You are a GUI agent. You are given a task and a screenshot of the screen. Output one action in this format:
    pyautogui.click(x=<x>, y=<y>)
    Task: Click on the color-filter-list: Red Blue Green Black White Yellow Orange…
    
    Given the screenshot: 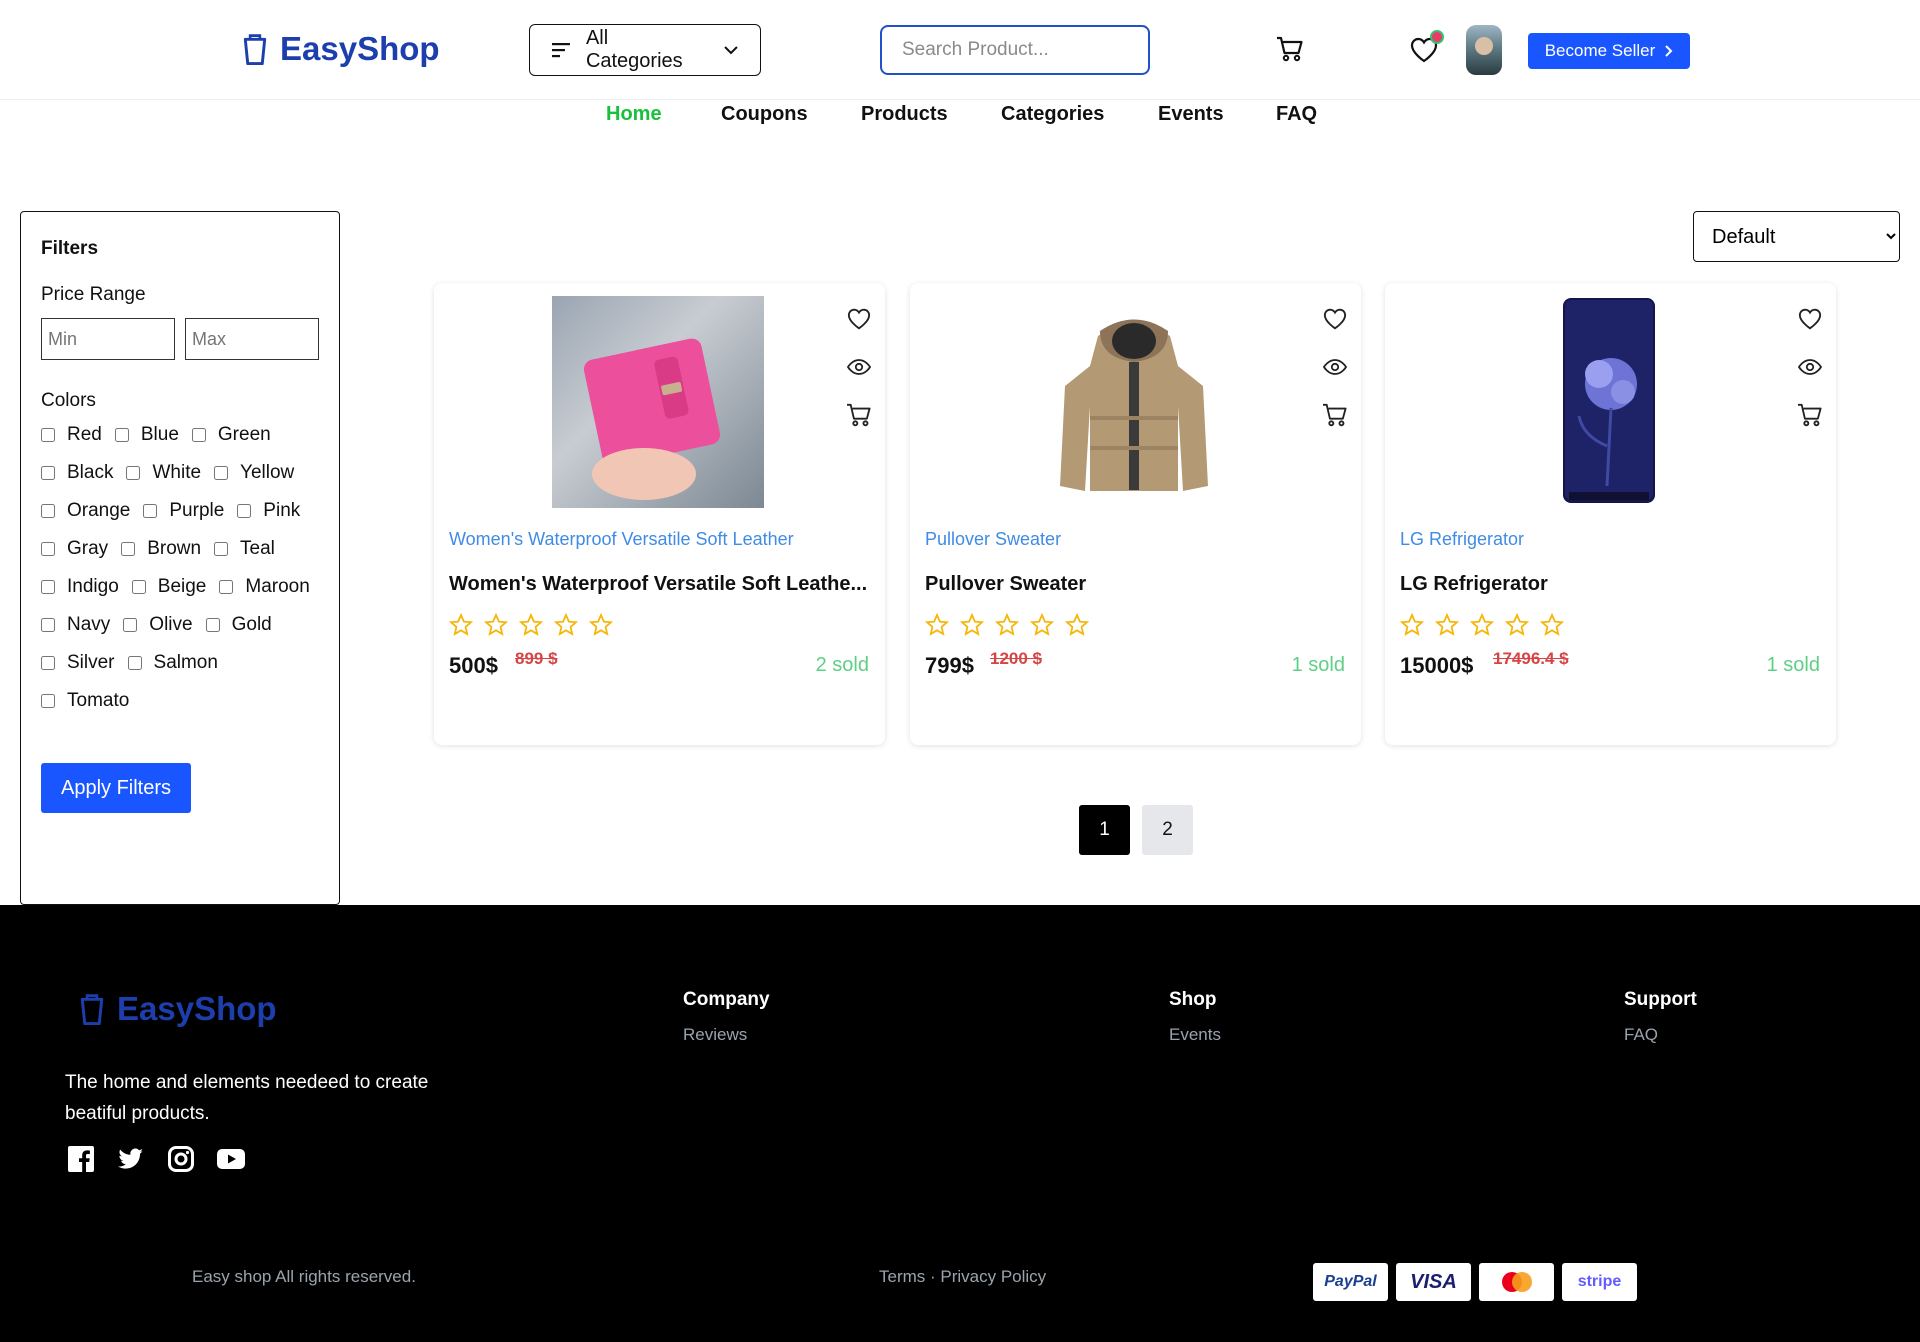 What is the action you would take?
    pyautogui.click(x=186, y=568)
    